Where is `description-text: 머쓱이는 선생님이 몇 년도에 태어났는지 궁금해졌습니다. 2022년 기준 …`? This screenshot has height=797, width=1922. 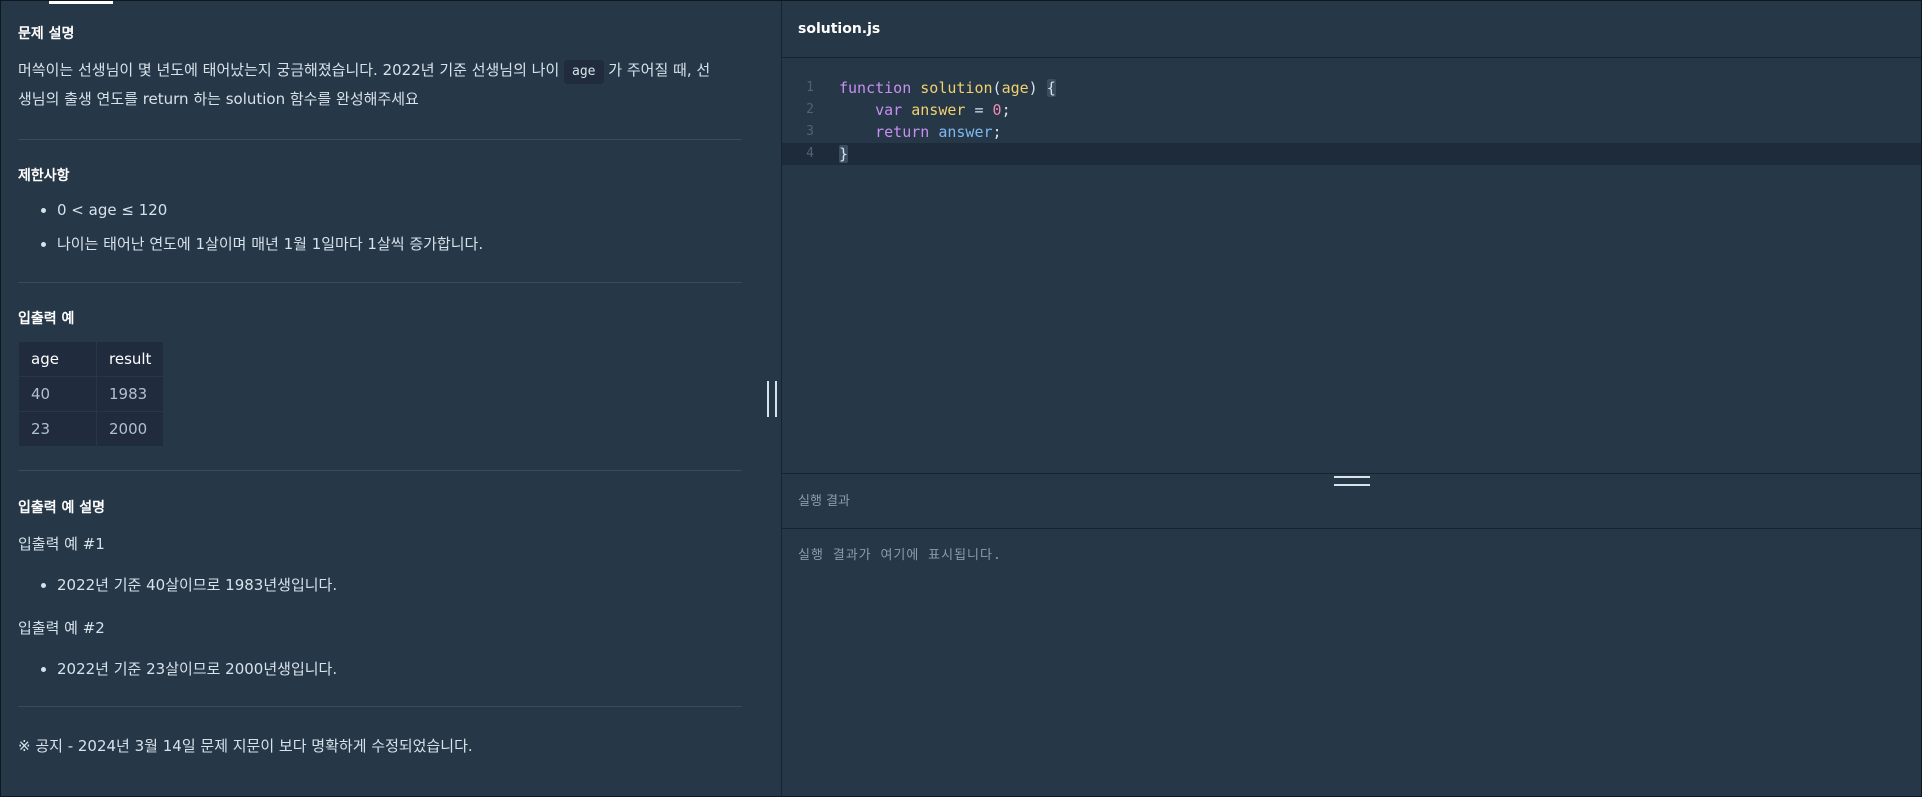 description-text: 머쓱이는 선생님이 몇 년도에 태어났는지 궁금해졌습니다. 2022년 기준 … is located at coordinates (380, 85).